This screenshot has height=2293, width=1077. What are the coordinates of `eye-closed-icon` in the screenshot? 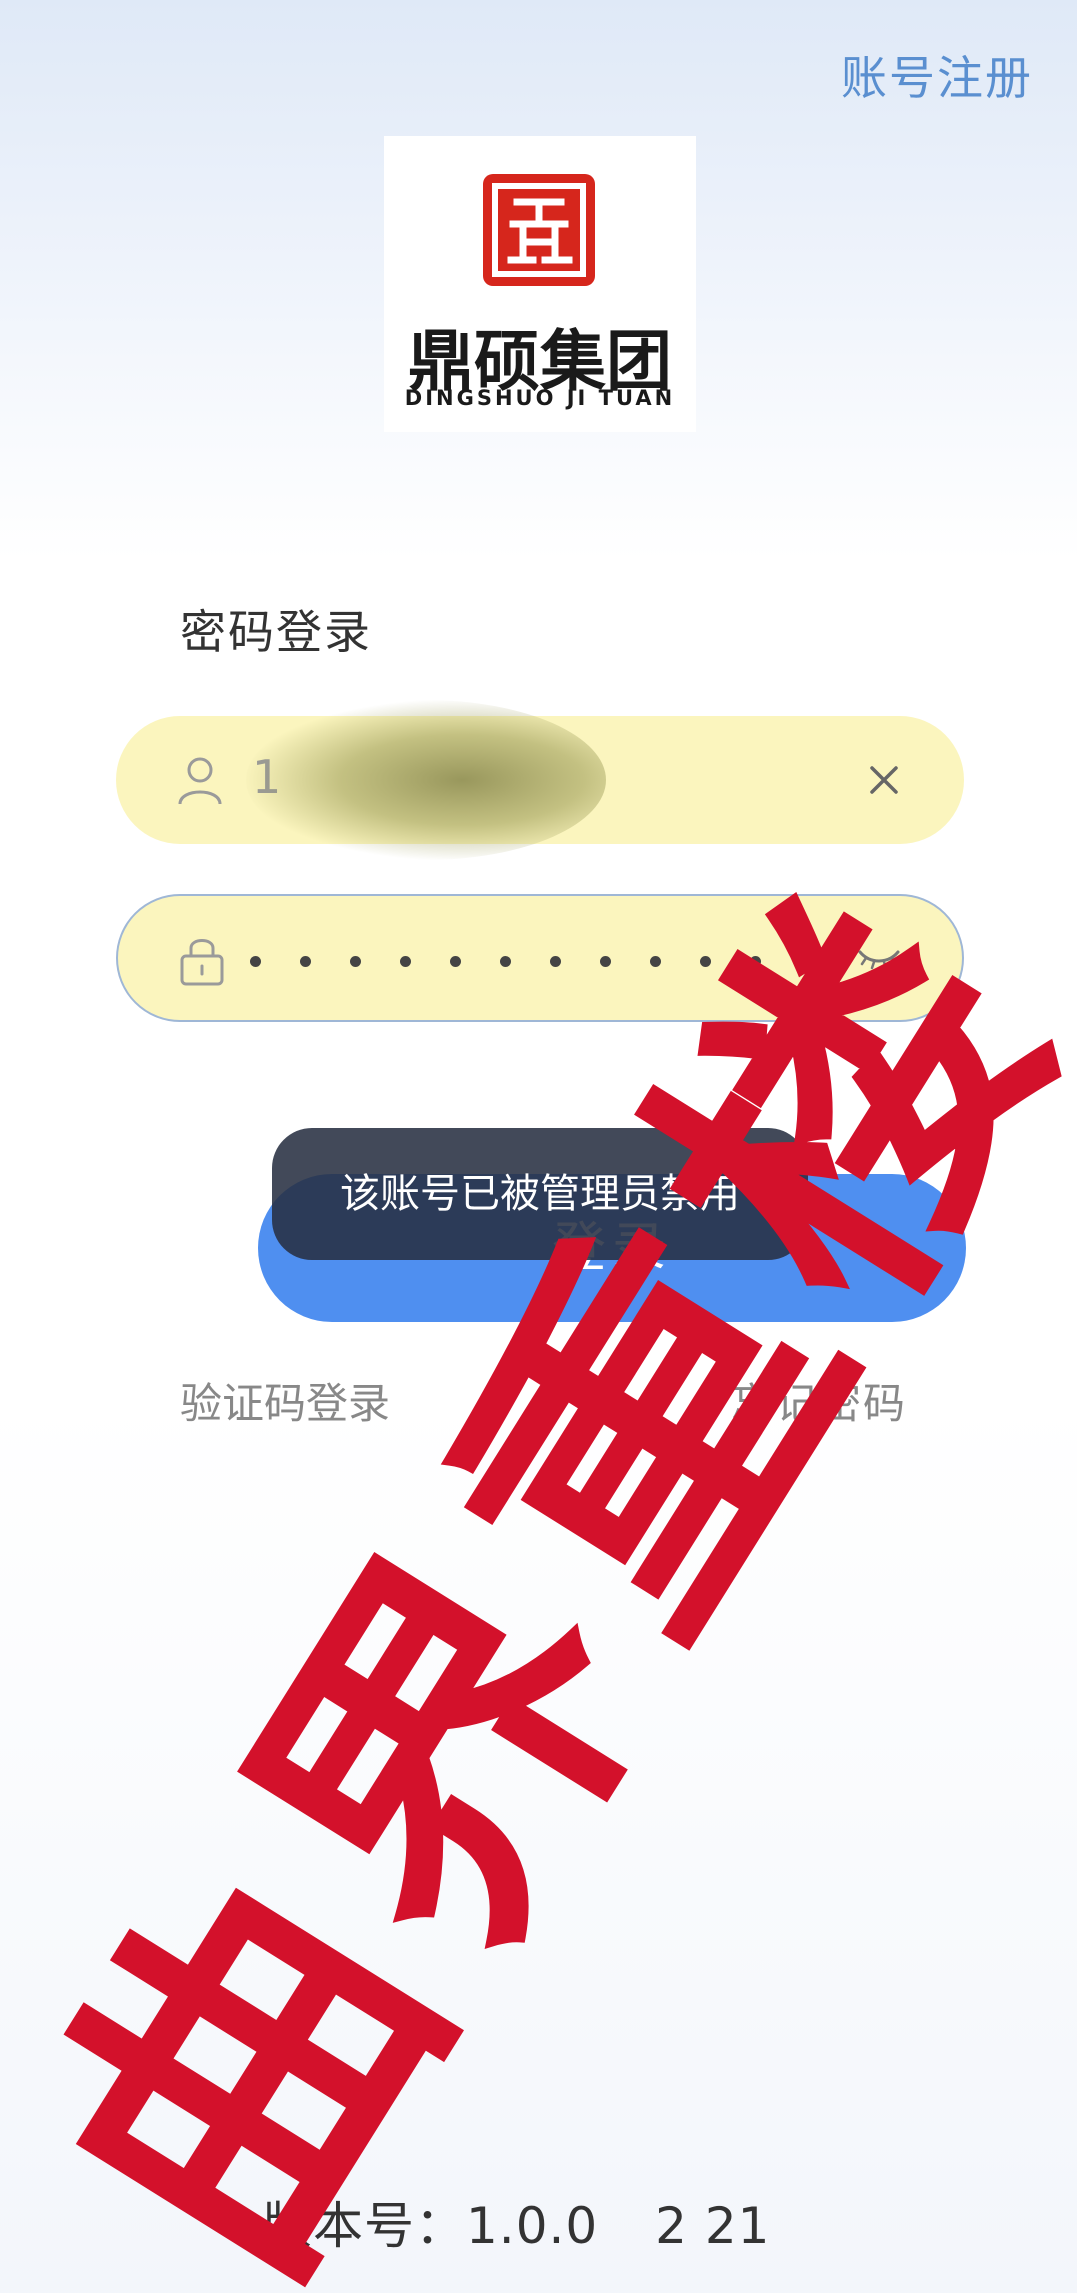 It's located at (879, 958).